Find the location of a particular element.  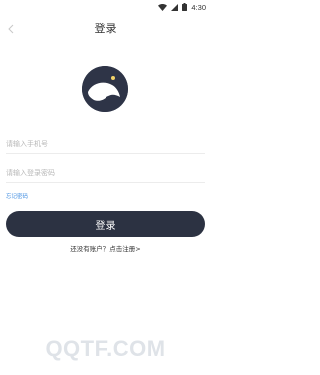

register-link: 还没有账户？点击注册> is located at coordinates (105, 248).